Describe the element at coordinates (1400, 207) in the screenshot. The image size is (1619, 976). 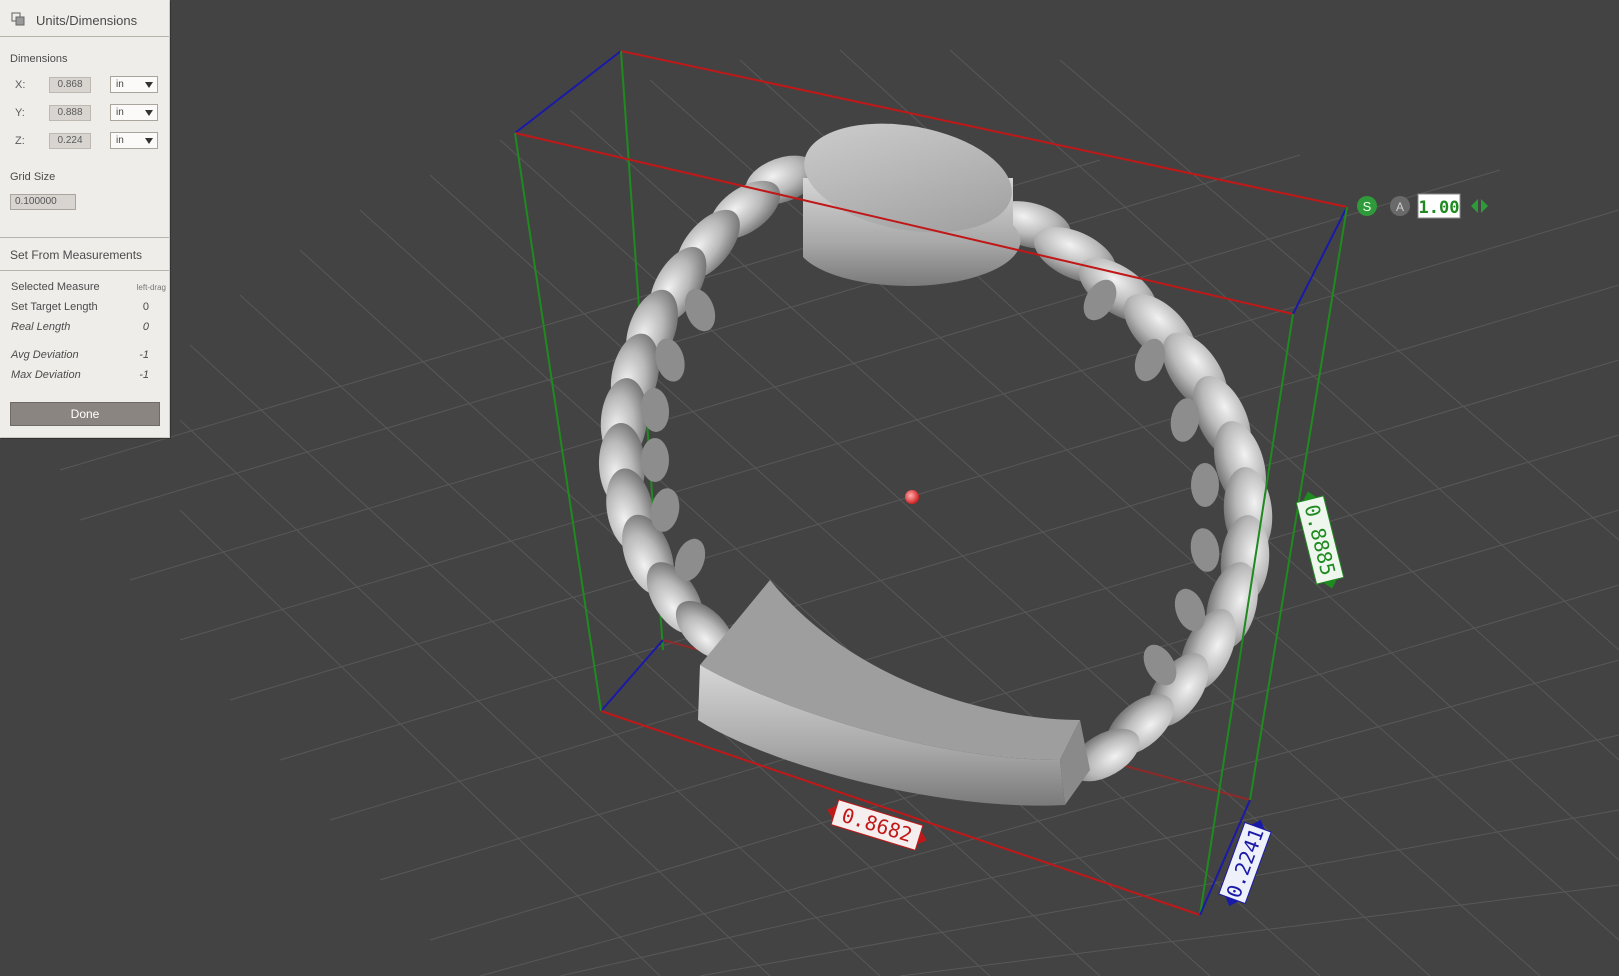
I see `scale-a-text: A` at that location.